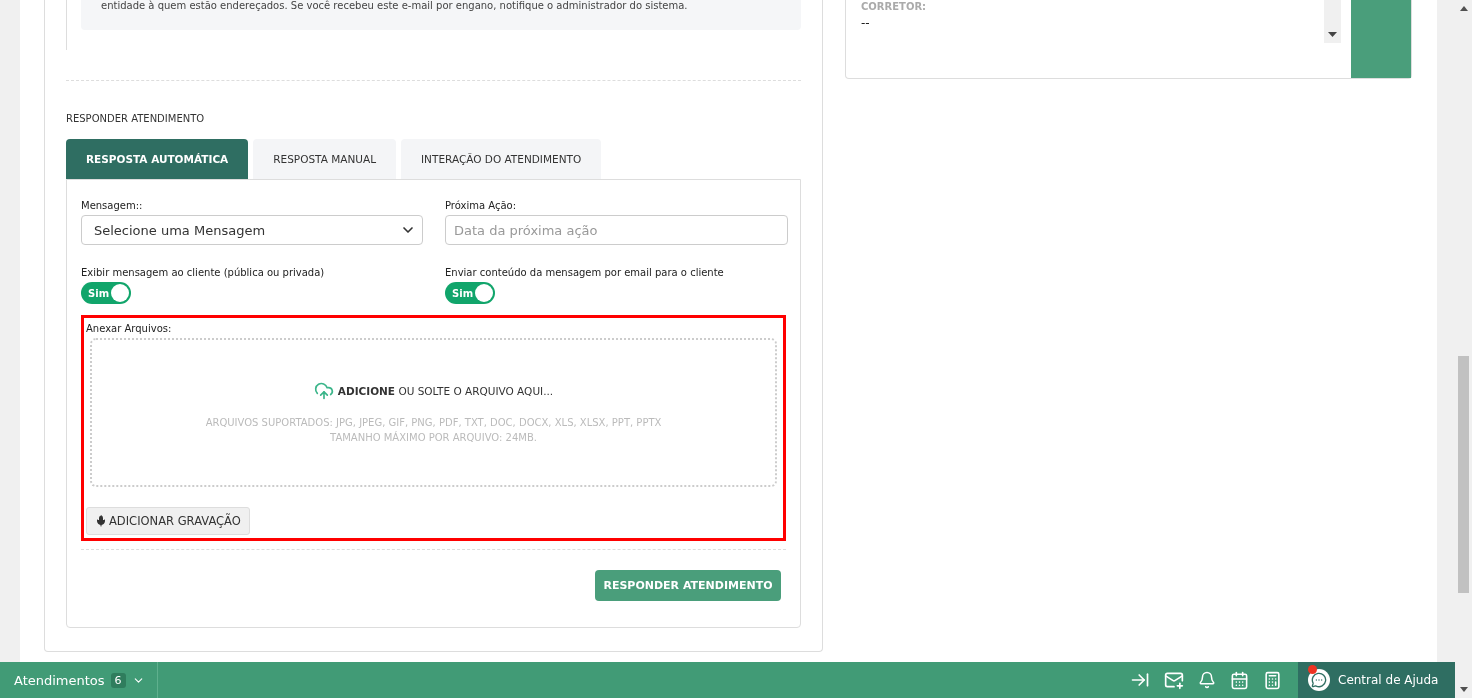  What do you see at coordinates (501, 159) in the screenshot?
I see `tab: INTERAÇÃO DO ATENDIMENTO` at bounding box center [501, 159].